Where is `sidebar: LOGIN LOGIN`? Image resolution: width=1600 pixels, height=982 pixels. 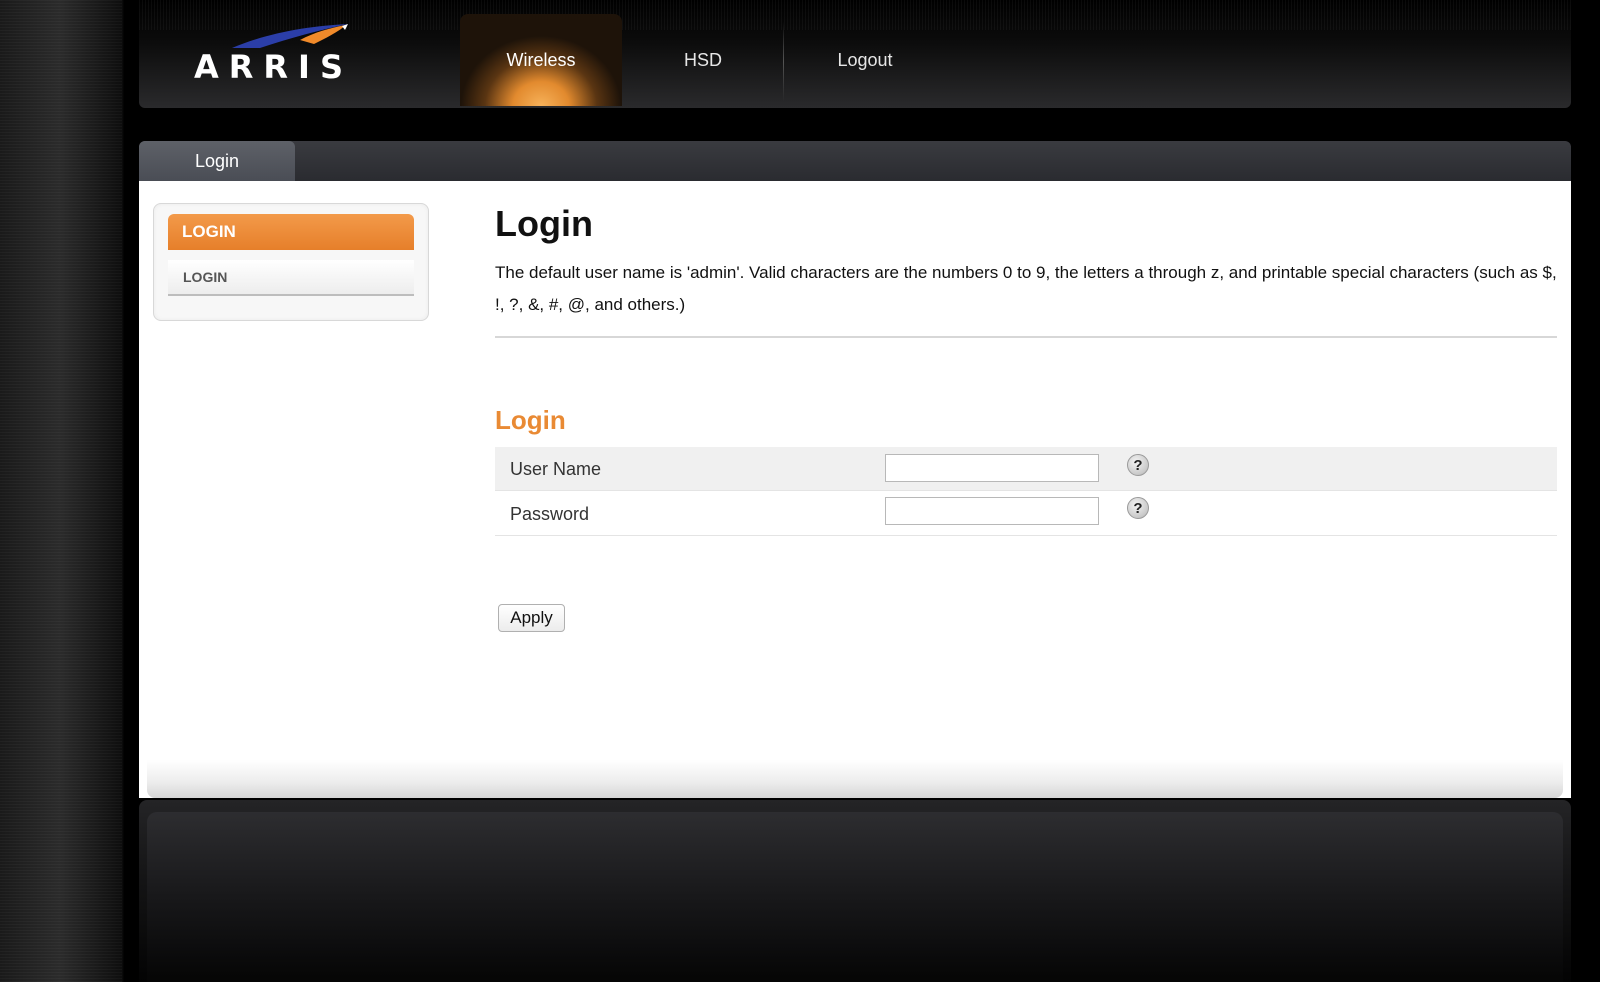
sidebar: LOGIN LOGIN is located at coordinates (291, 262).